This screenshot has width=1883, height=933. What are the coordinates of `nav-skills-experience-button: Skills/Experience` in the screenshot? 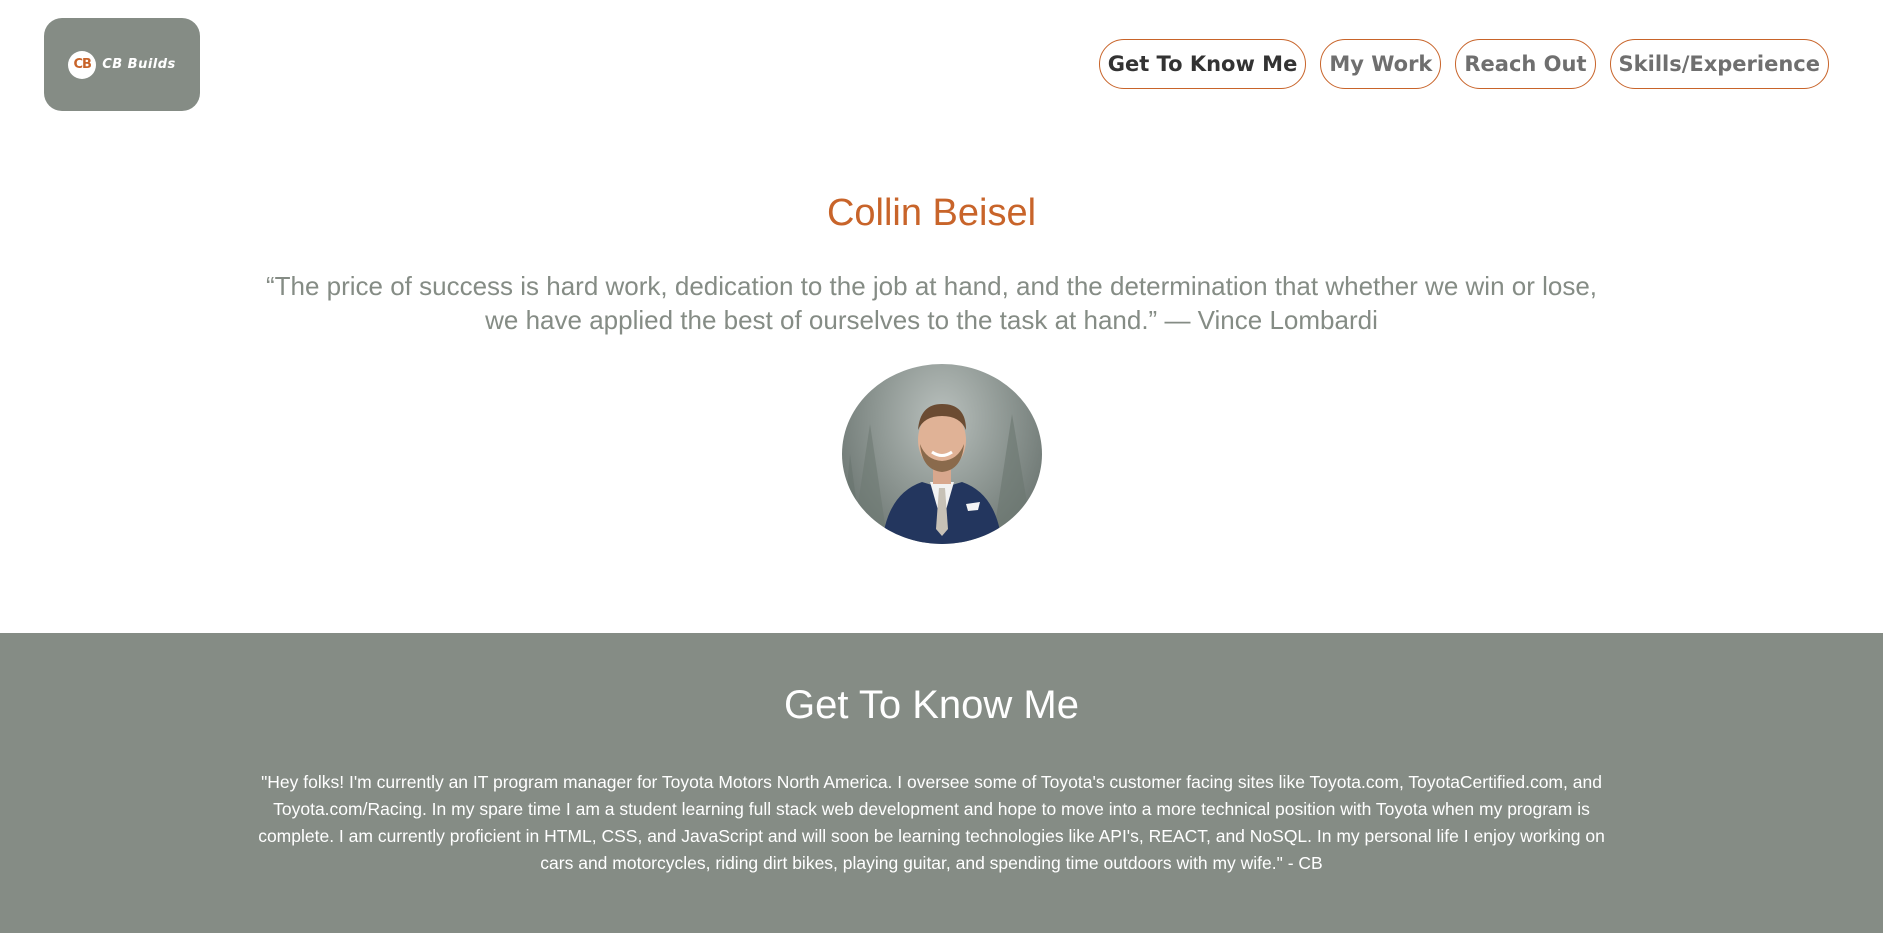 It's located at (1719, 64).